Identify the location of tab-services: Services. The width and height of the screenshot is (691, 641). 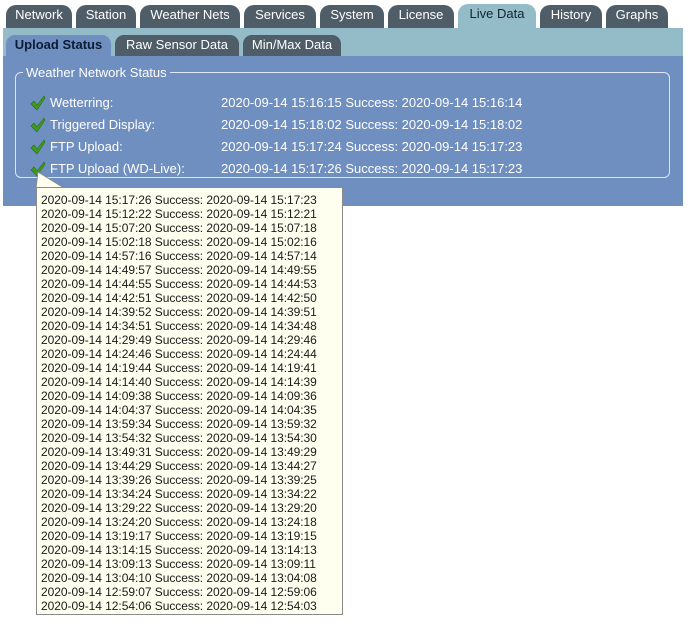
(280, 16).